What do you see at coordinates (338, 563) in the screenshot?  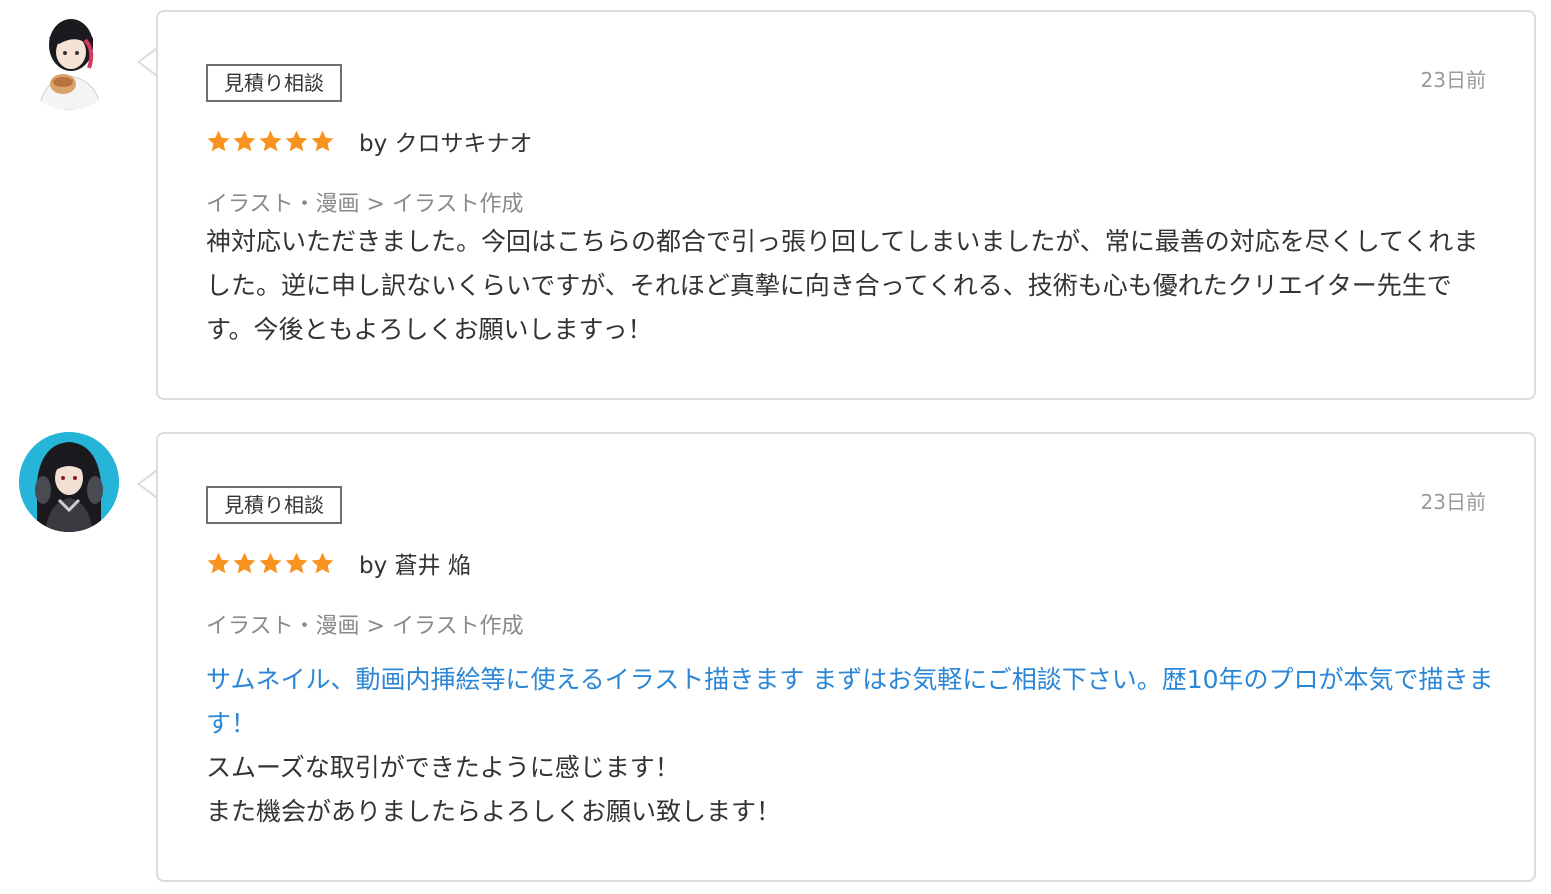 I see `rating-row: by 蒼井 焔` at bounding box center [338, 563].